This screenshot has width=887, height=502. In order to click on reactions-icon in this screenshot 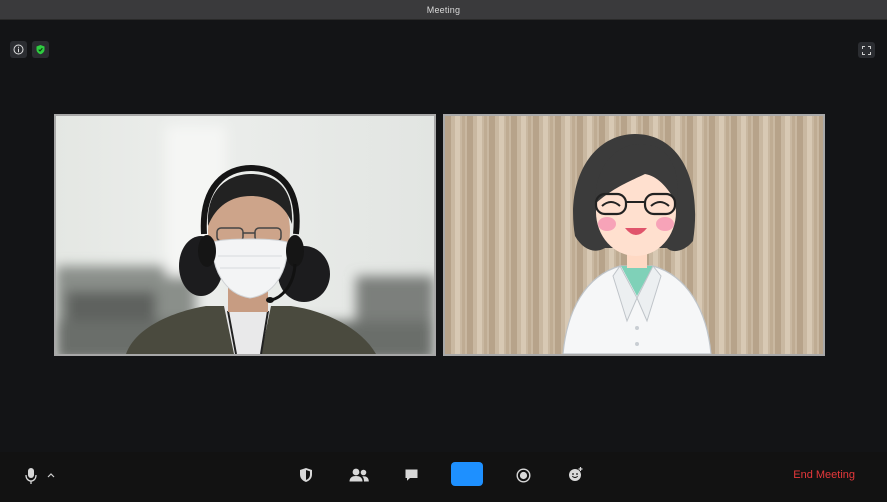, I will do `click(576, 474)`.